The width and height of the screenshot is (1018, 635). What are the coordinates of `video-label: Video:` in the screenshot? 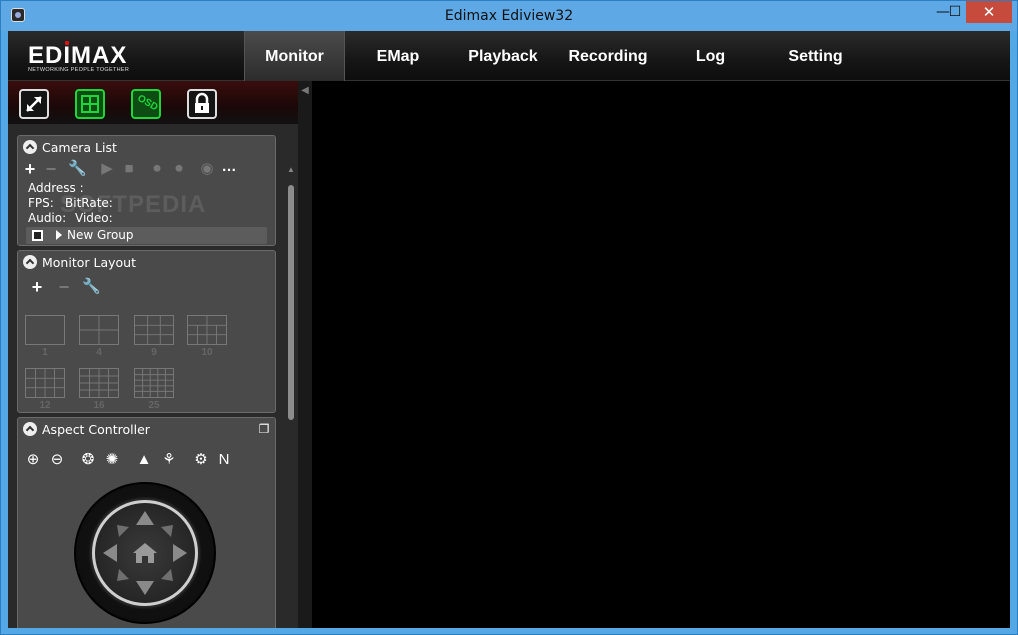 It's located at (94, 218).